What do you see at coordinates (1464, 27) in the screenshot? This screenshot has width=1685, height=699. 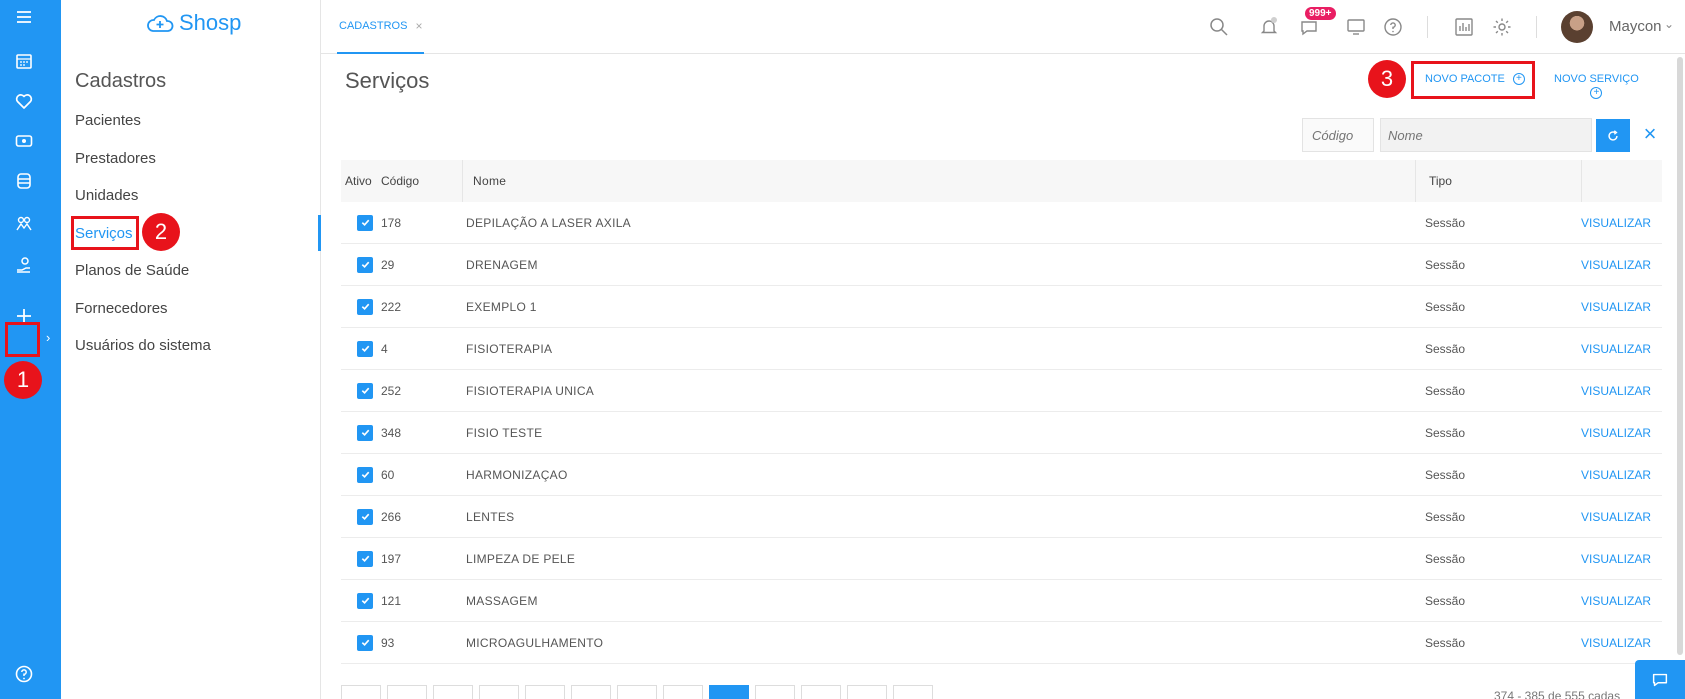 I see `reports-chart-icon` at bounding box center [1464, 27].